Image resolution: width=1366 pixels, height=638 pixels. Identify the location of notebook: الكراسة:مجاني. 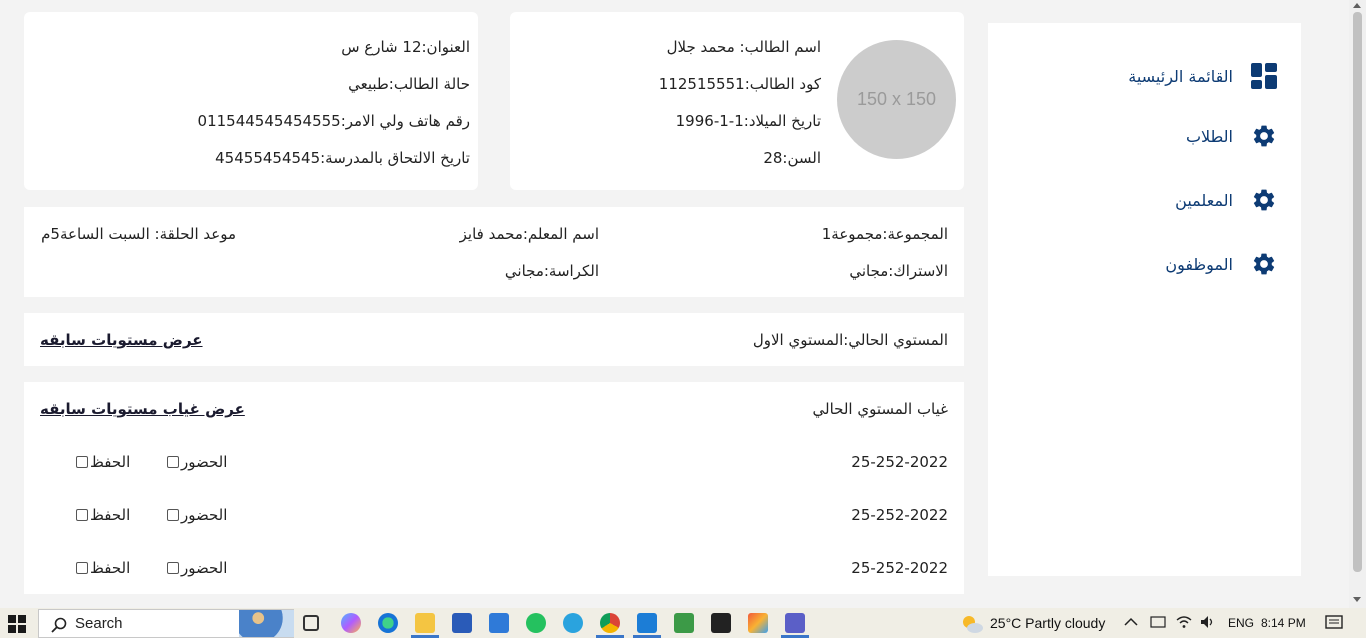
(551, 271).